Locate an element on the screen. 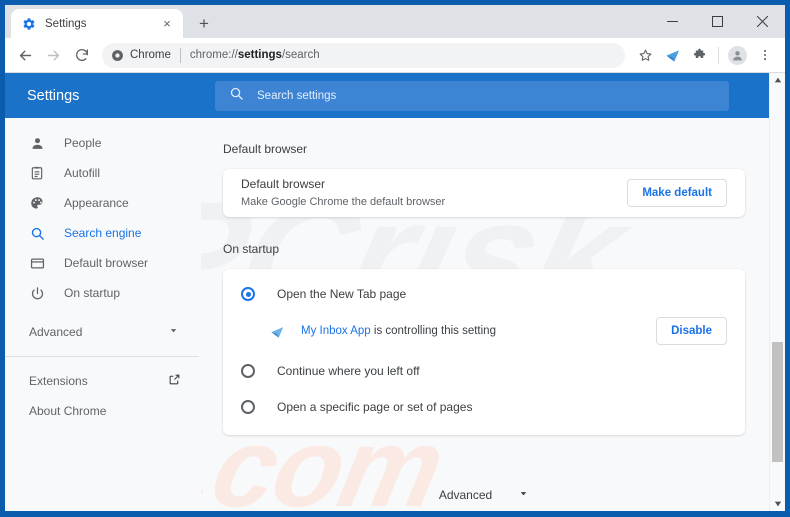 The height and width of the screenshot is (517, 790). sidebar-about-label: About Chrome is located at coordinates (68, 411).